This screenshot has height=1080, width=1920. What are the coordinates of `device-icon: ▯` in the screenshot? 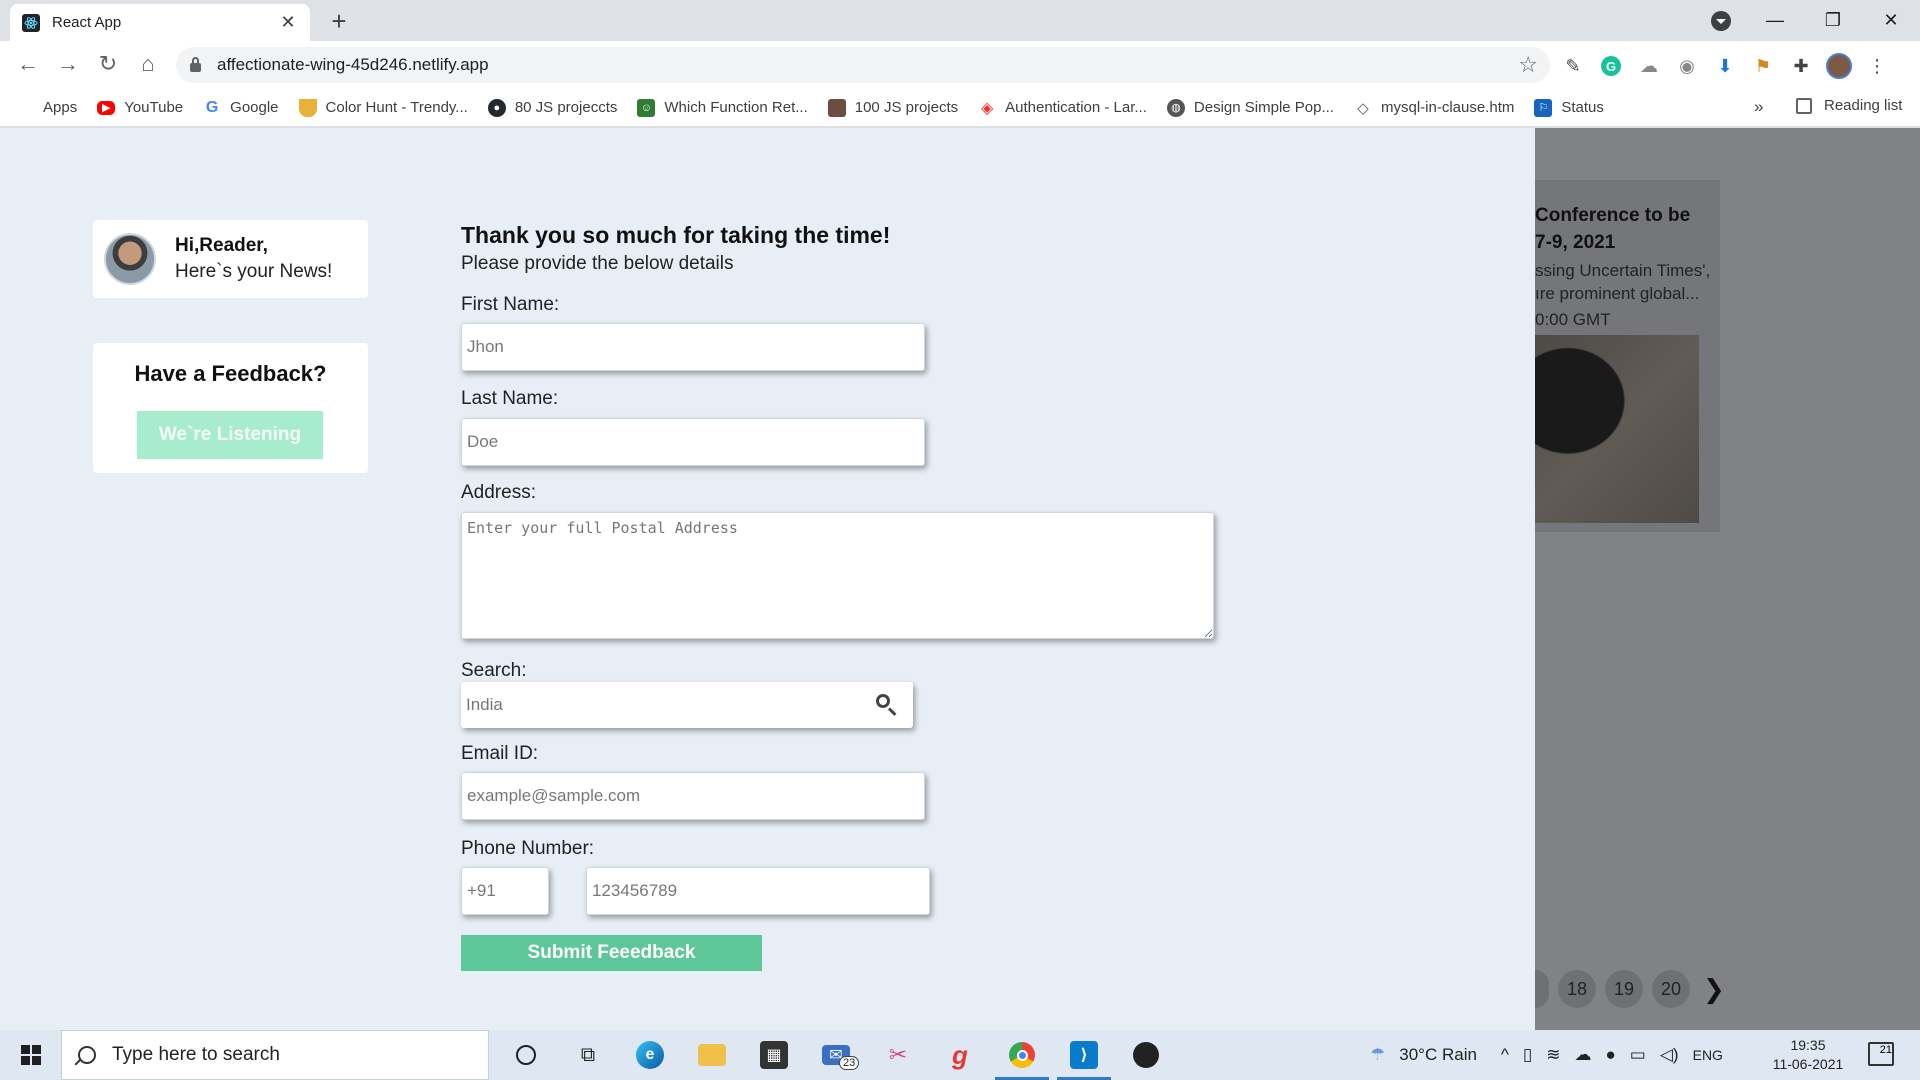 It's located at (1527, 1055).